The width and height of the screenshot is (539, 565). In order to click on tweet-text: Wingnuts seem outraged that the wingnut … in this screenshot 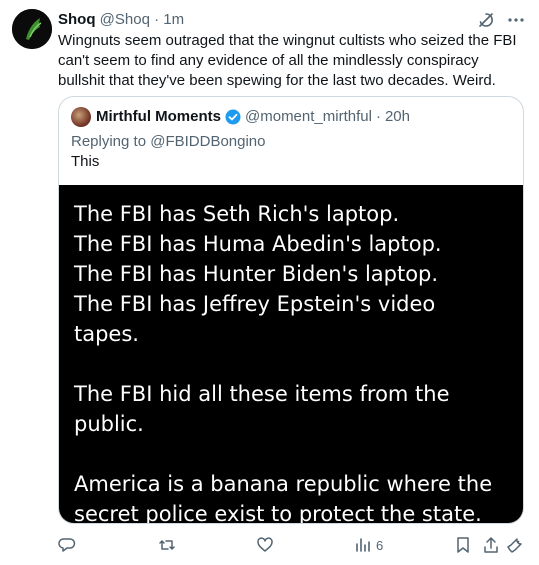, I will do `click(287, 60)`.